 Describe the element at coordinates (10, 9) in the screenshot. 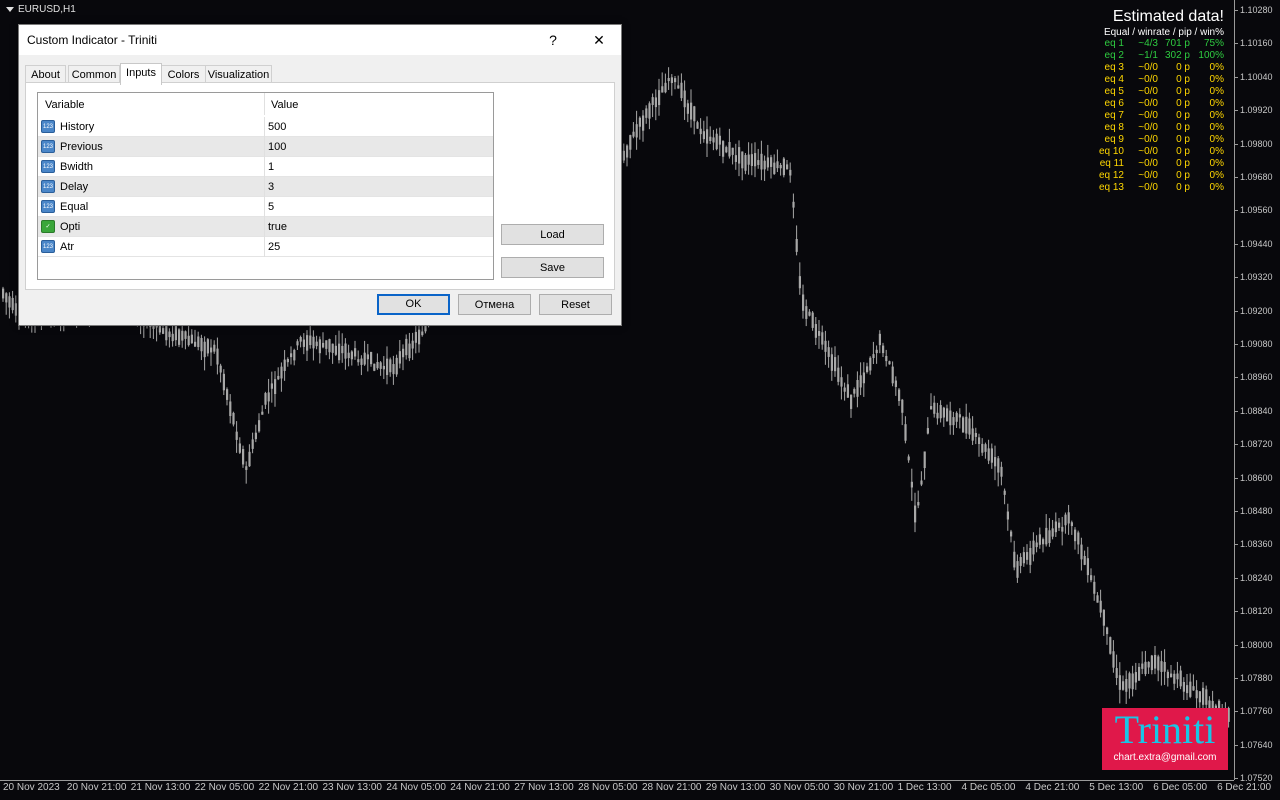

I see `symbol-dropdown-icon` at that location.